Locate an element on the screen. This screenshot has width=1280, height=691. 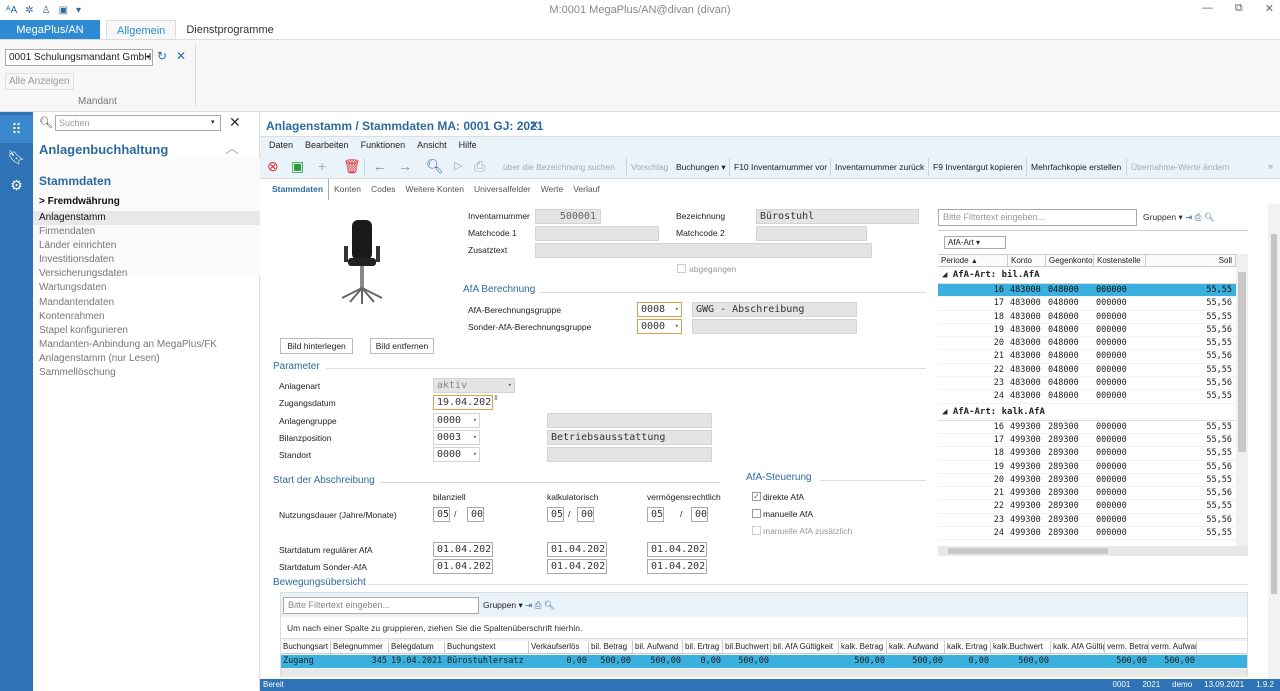
tab-stammdaten: Stammdaten is located at coordinates (298, 189).